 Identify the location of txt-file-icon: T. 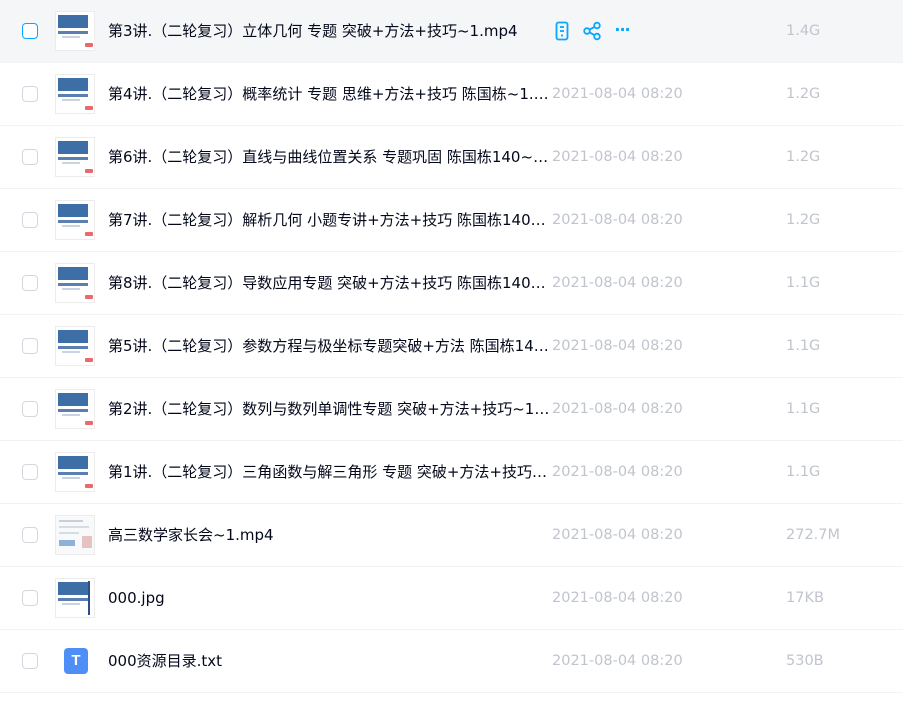
(76, 661).